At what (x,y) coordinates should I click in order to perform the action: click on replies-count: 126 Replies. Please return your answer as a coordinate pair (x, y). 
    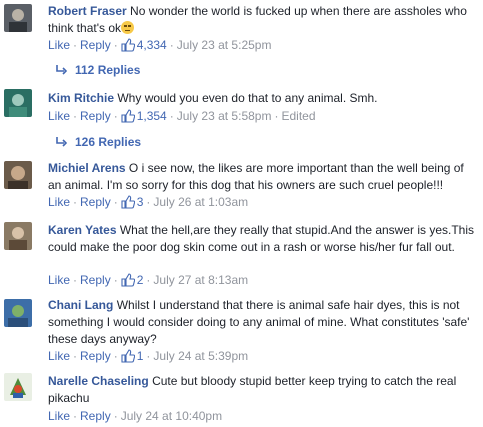
    Looking at the image, I should click on (108, 142).